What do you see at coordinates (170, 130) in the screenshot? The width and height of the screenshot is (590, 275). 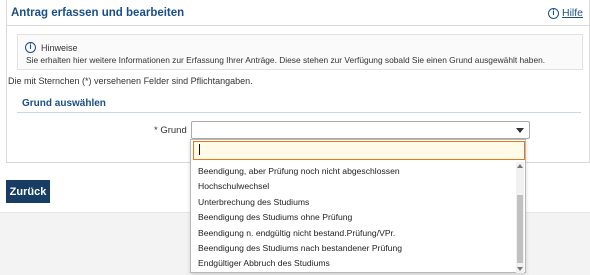 I see `reason-label: * Grund` at bounding box center [170, 130].